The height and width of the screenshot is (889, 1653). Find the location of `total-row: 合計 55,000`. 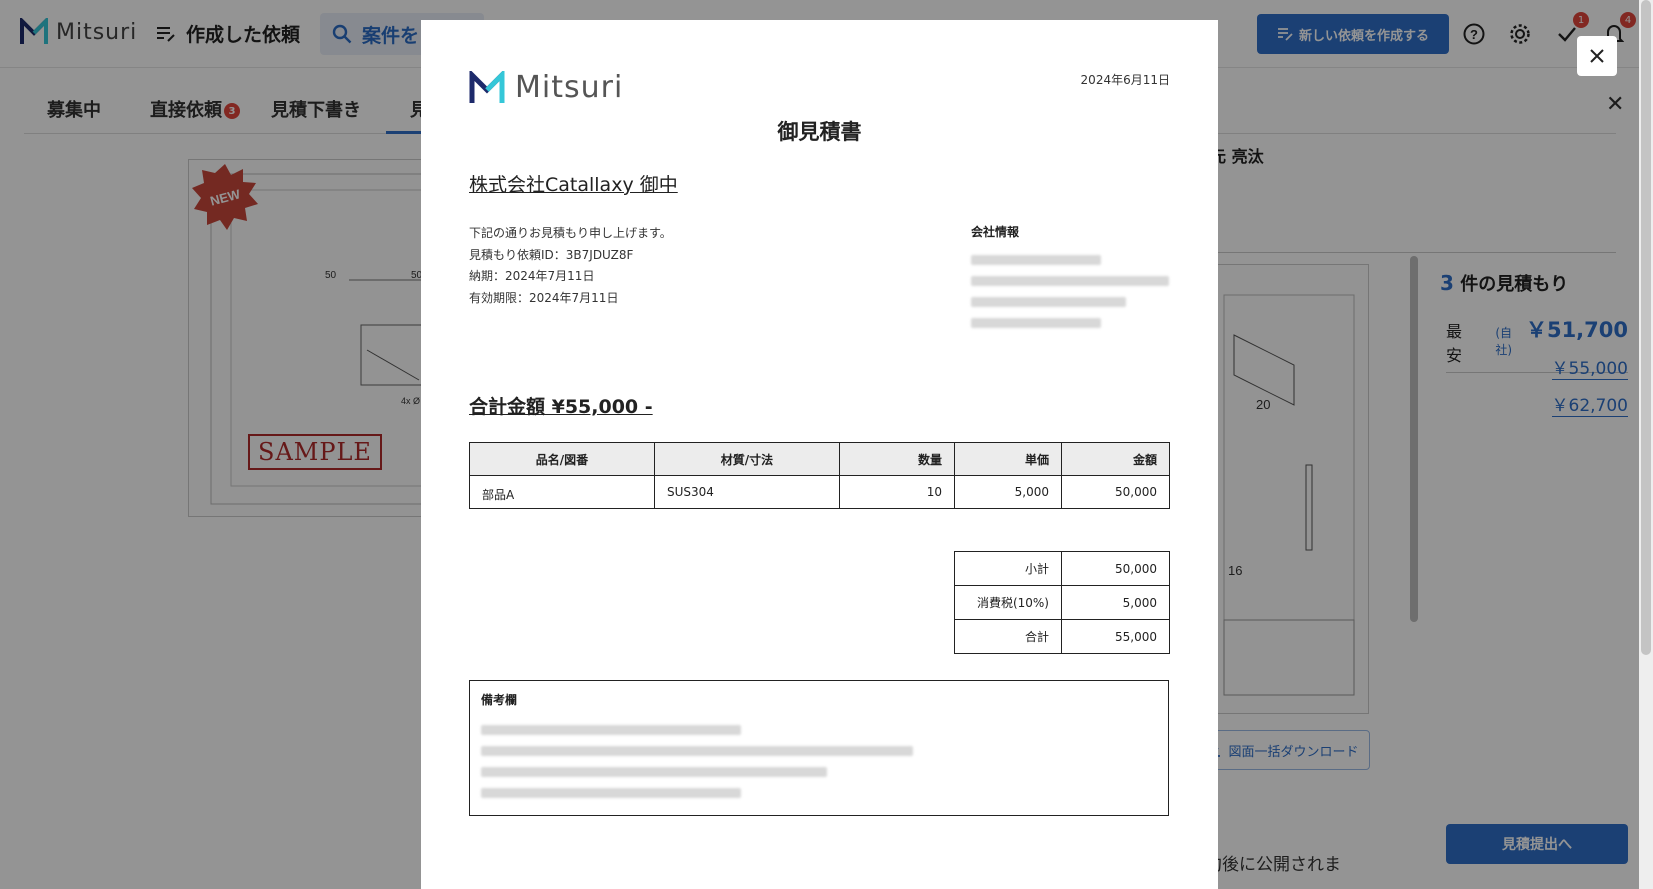

total-row: 合計 55,000 is located at coordinates (1062, 636).